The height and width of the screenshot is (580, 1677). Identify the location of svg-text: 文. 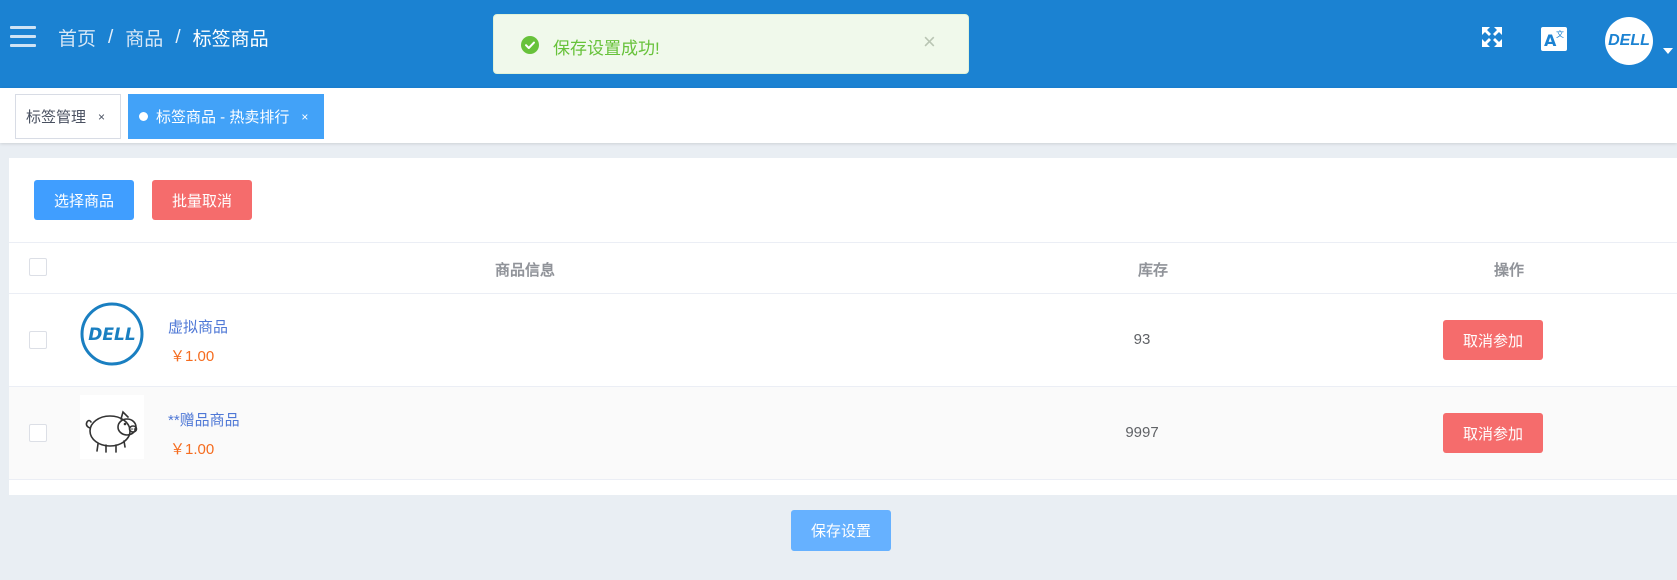
(1560, 34).